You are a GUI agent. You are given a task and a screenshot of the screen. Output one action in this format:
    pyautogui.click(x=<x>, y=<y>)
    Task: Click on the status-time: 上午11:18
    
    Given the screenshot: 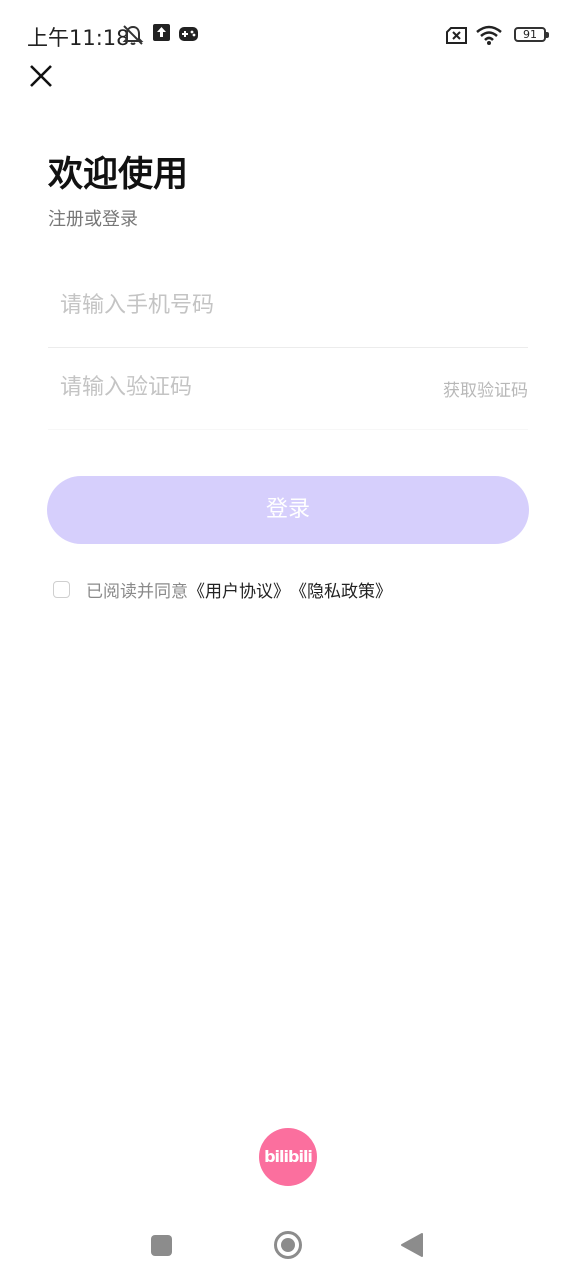 What is the action you would take?
    pyautogui.click(x=78, y=38)
    